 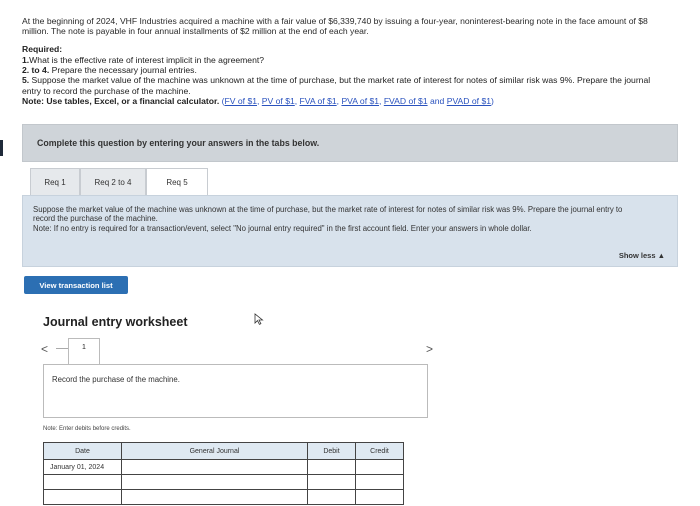 What do you see at coordinates (36, 70) in the screenshot?
I see `req2-number: 2. to 4.` at bounding box center [36, 70].